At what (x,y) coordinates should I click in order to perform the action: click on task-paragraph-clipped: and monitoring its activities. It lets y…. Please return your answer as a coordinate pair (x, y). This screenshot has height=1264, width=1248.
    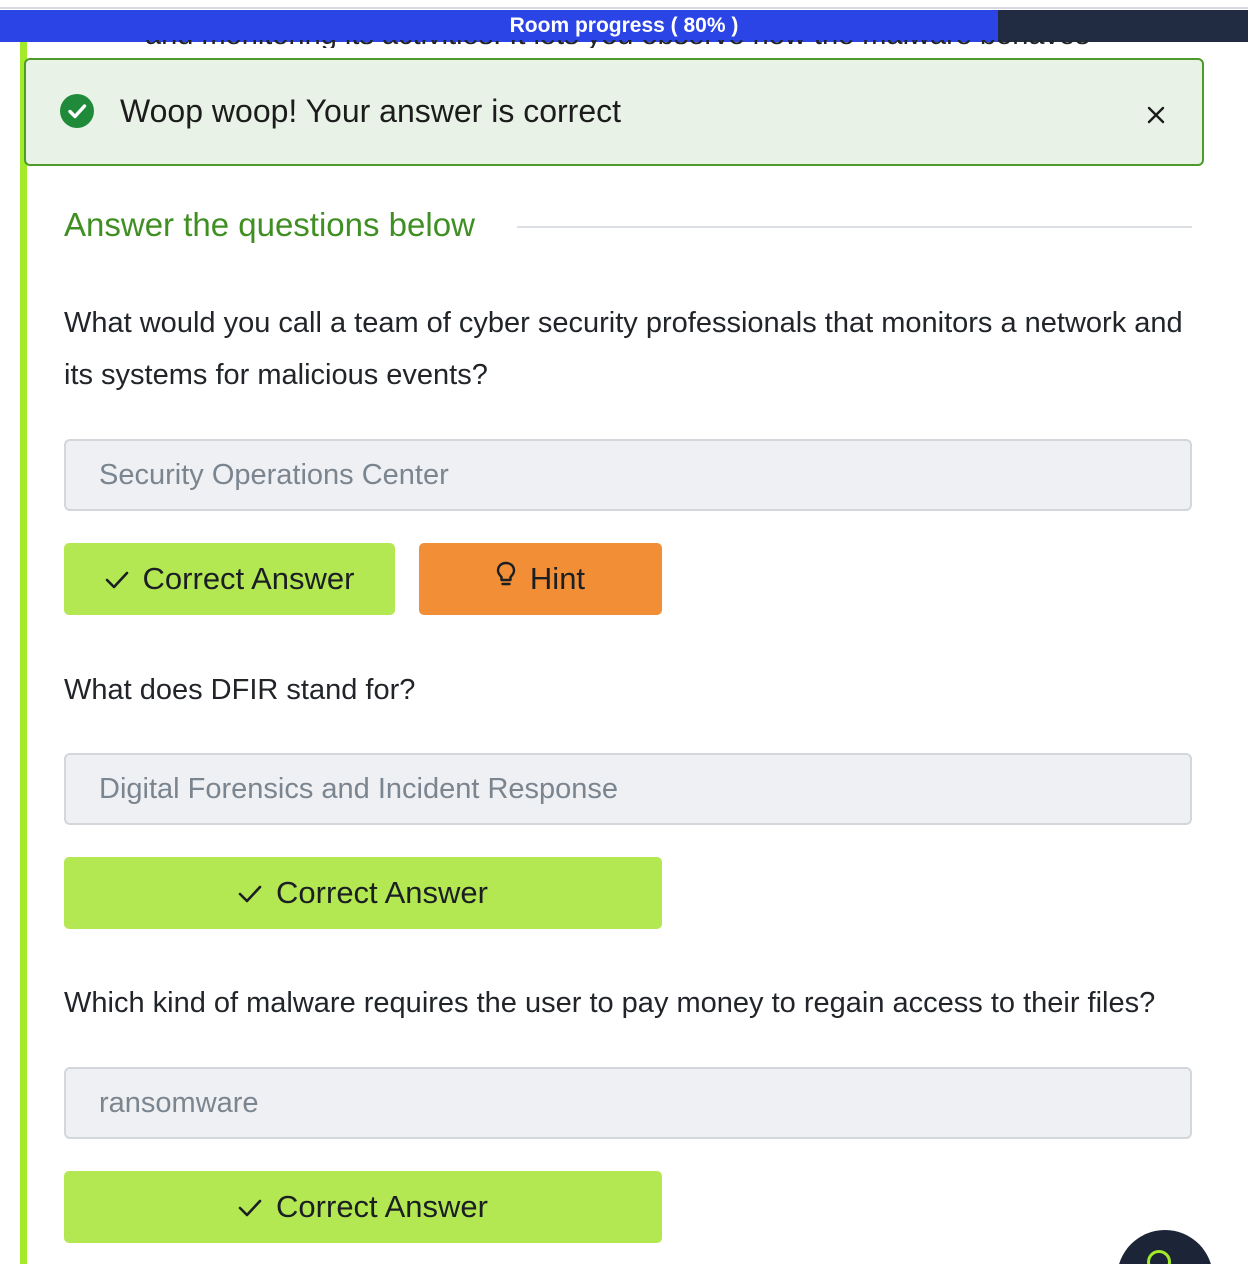
    Looking at the image, I should click on (645, 44).